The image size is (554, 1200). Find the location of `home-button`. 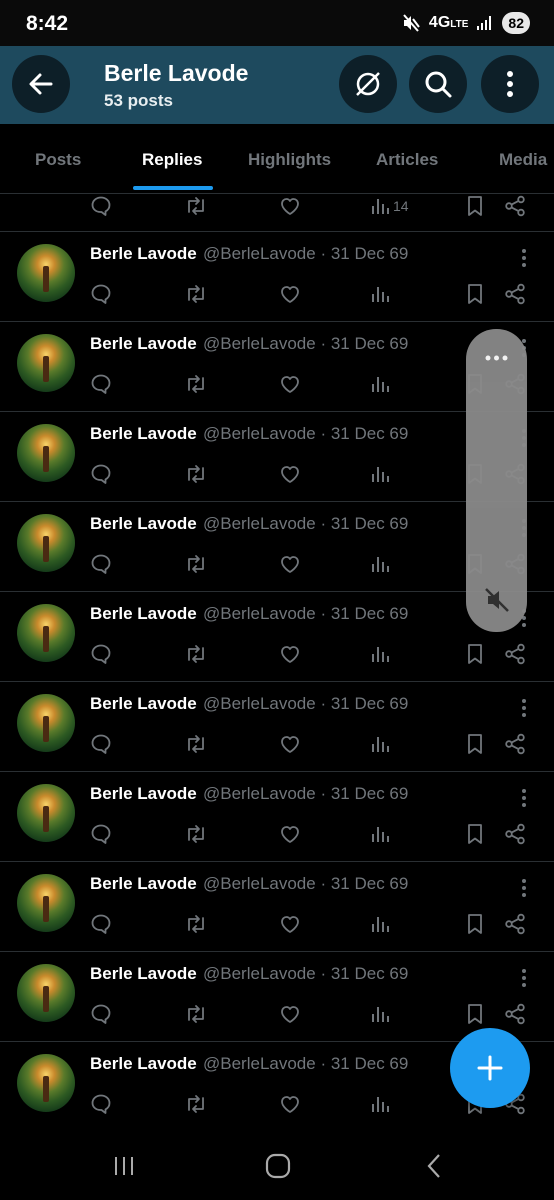

home-button is located at coordinates (278, 1166).